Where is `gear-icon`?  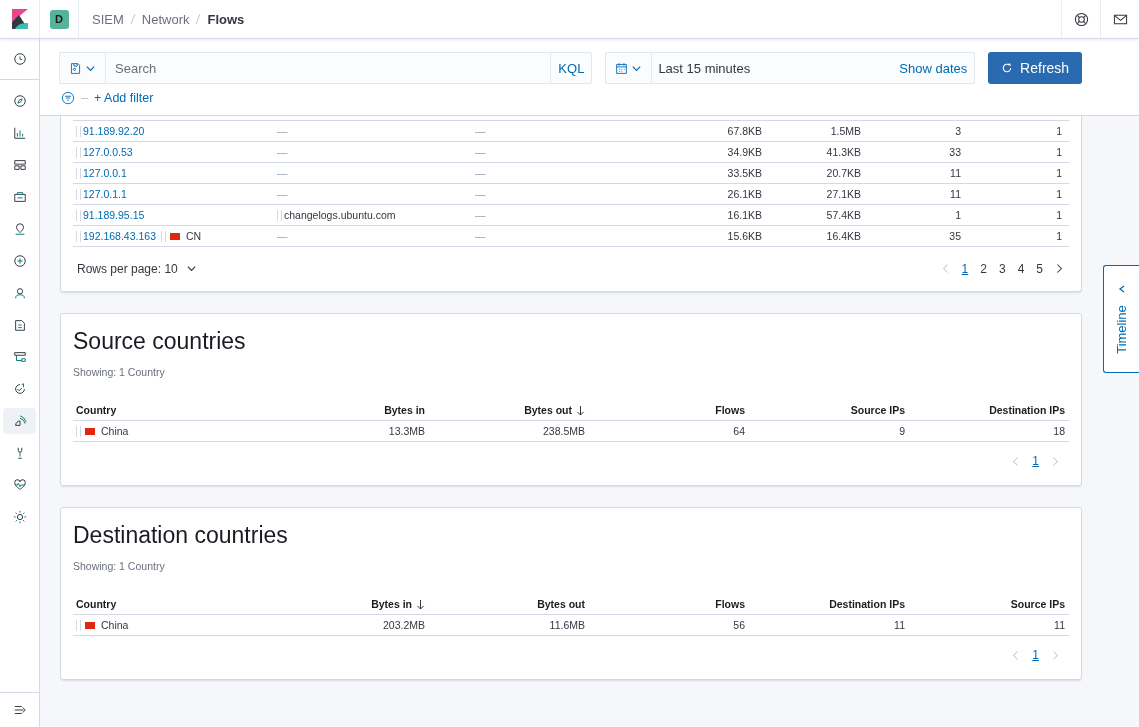
gear-icon is located at coordinates (19, 517).